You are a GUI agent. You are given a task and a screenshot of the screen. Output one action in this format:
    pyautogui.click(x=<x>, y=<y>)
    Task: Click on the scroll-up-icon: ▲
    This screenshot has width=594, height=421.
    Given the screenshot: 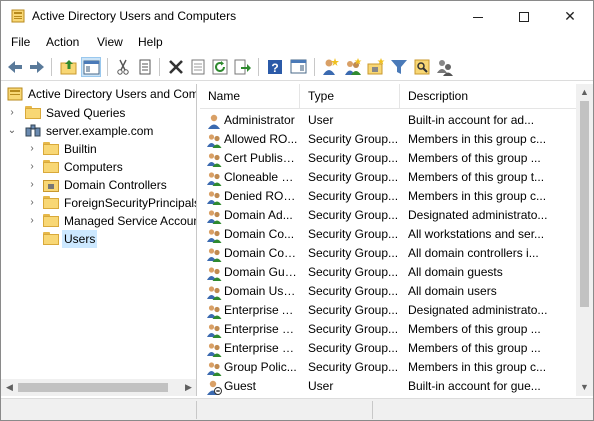 What is the action you would take?
    pyautogui.click(x=584, y=92)
    